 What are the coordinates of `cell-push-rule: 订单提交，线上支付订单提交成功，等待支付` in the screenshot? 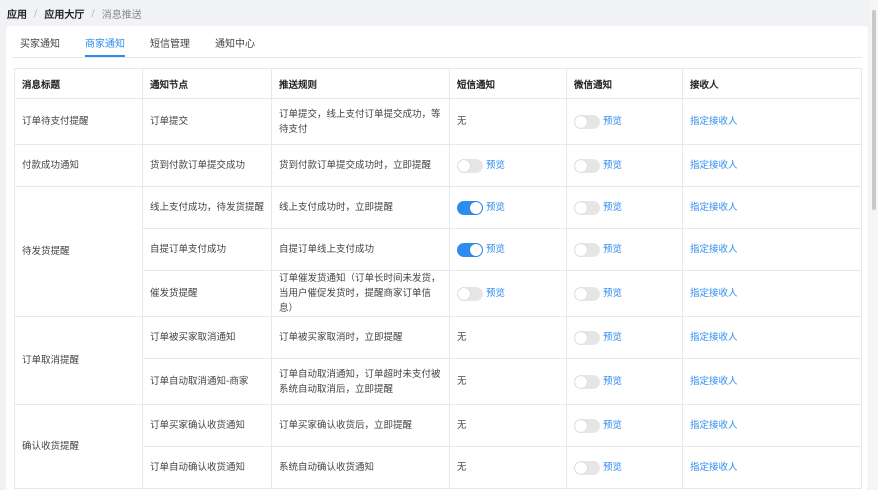 It's located at (360, 121).